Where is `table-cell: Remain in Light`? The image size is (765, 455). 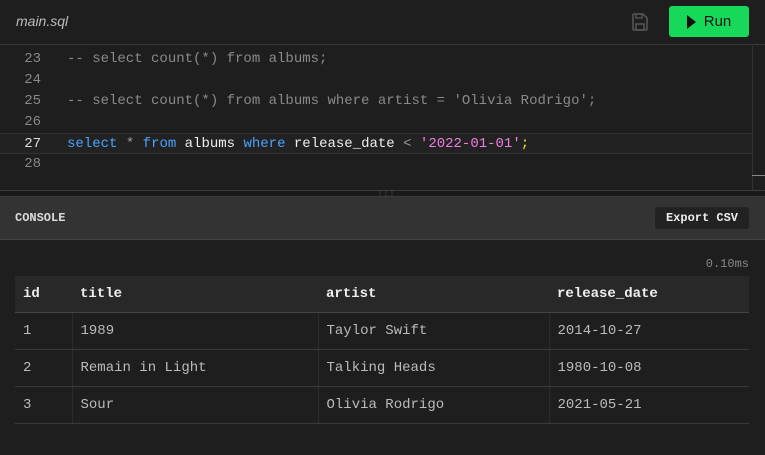
table-cell: Remain in Light is located at coordinates (194, 368).